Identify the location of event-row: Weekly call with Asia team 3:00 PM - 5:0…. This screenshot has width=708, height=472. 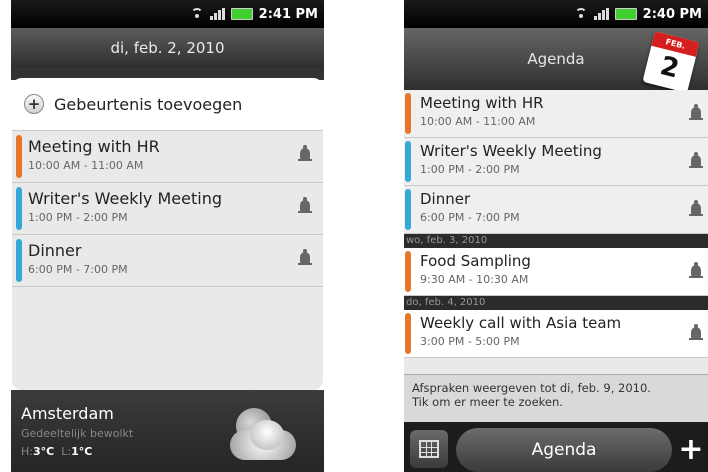
(556, 334).